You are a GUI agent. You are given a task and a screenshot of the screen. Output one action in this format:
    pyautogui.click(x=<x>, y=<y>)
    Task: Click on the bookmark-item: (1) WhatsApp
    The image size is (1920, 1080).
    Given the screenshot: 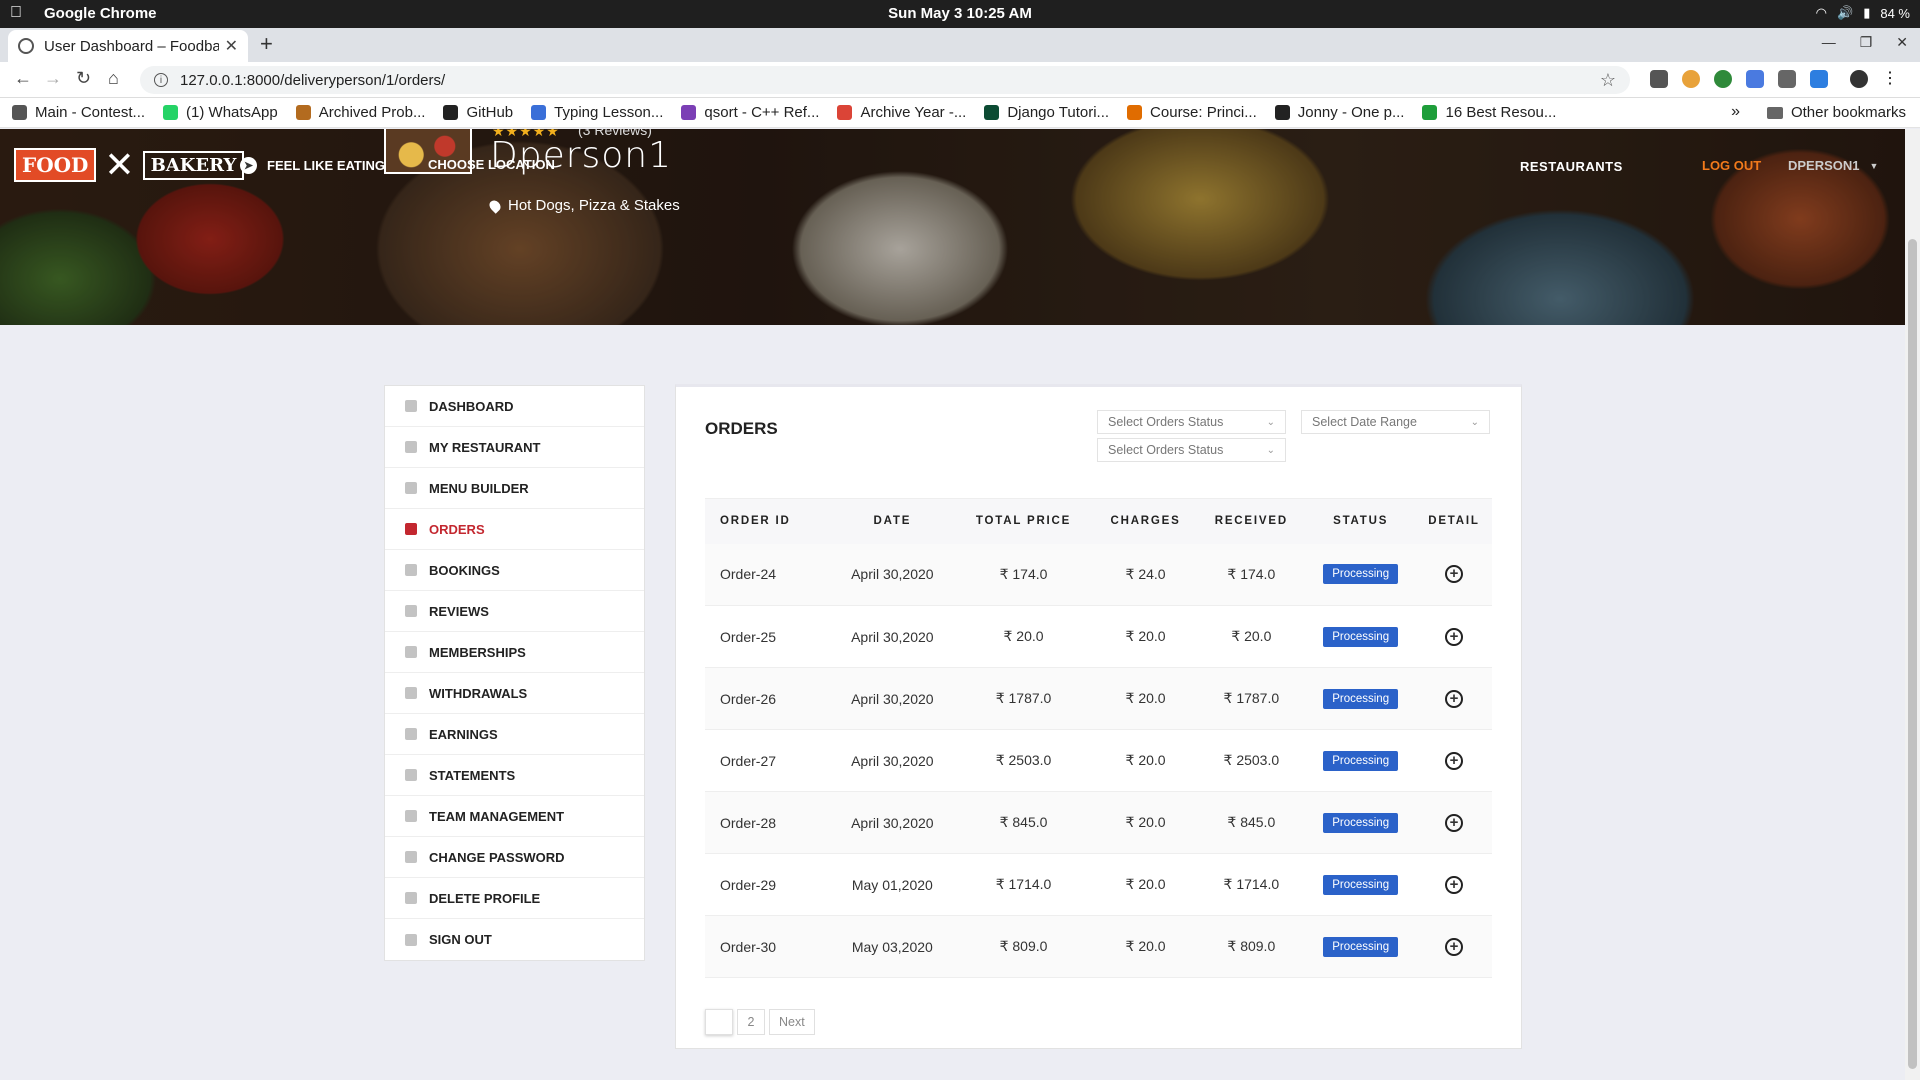 What is the action you would take?
    pyautogui.click(x=220, y=112)
    